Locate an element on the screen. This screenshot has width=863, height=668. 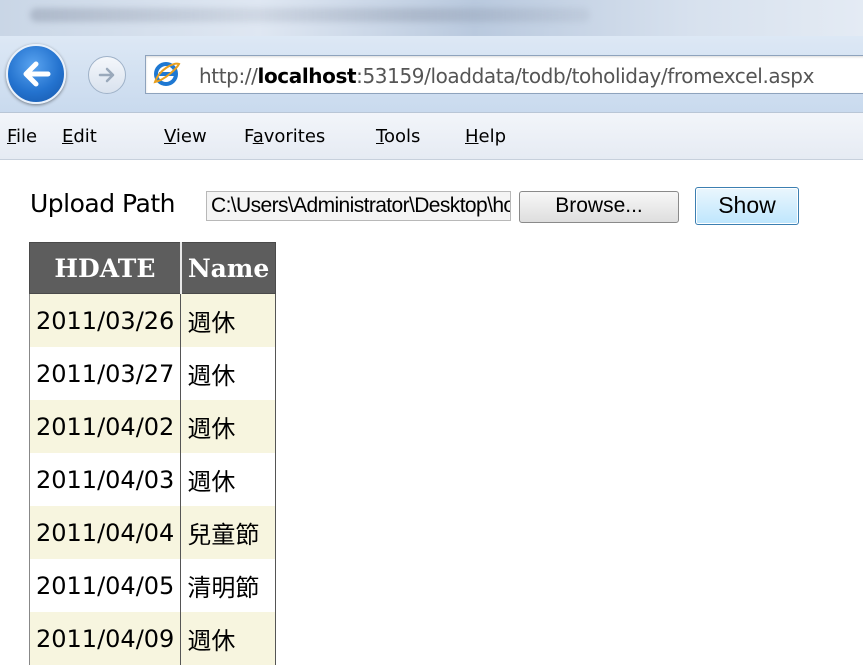
menu-tools: Tools is located at coordinates (398, 136).